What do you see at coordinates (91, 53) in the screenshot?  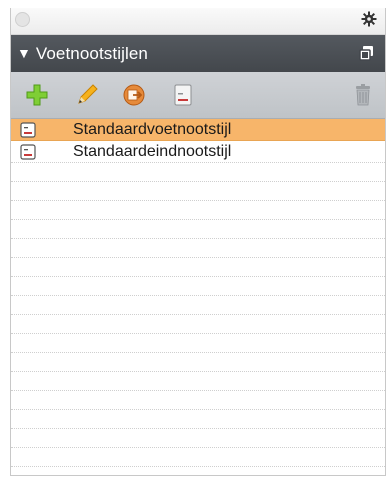 I see `panel-title: Voetnootstijlen` at bounding box center [91, 53].